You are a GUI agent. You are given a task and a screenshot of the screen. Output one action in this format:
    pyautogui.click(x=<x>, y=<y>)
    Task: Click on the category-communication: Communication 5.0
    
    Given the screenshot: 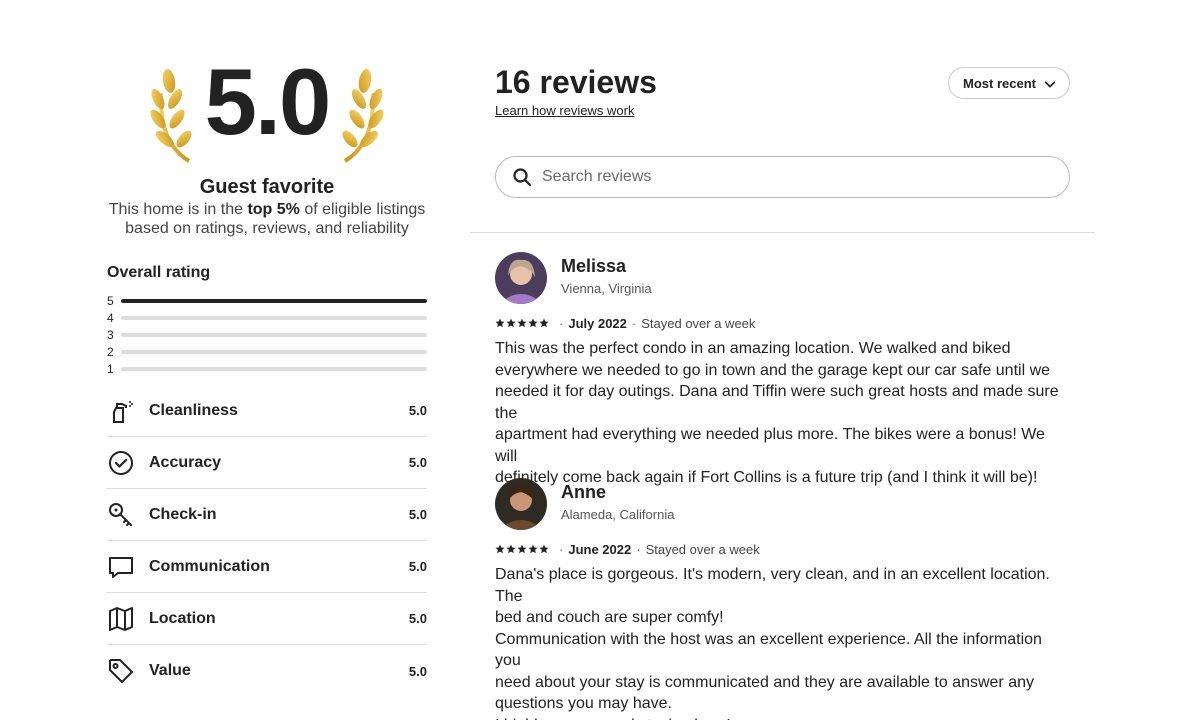 What is the action you would take?
    pyautogui.click(x=267, y=567)
    